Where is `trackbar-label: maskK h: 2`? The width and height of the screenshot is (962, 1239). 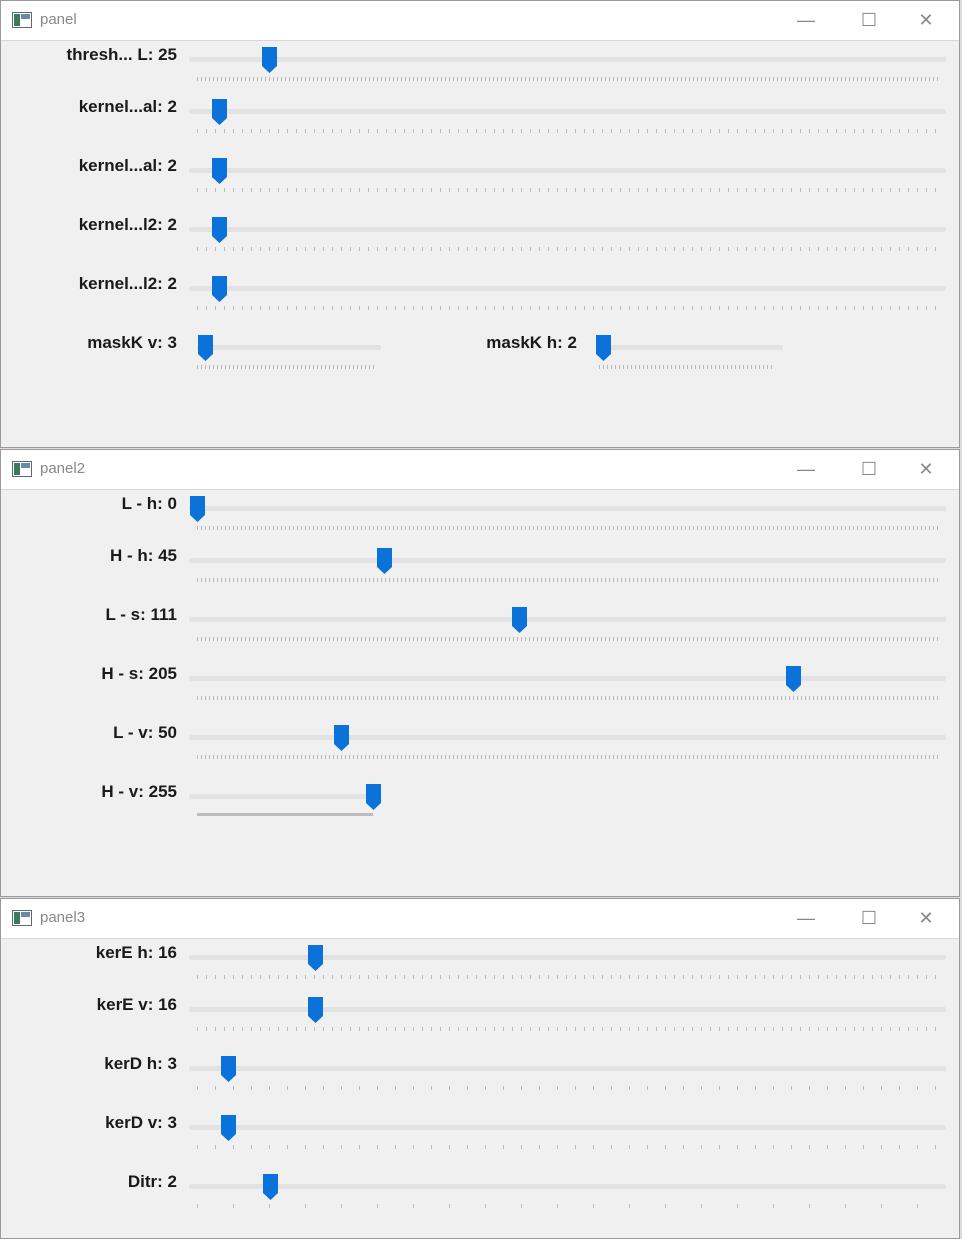 trackbar-label: maskK h: 2 is located at coordinates (531, 342).